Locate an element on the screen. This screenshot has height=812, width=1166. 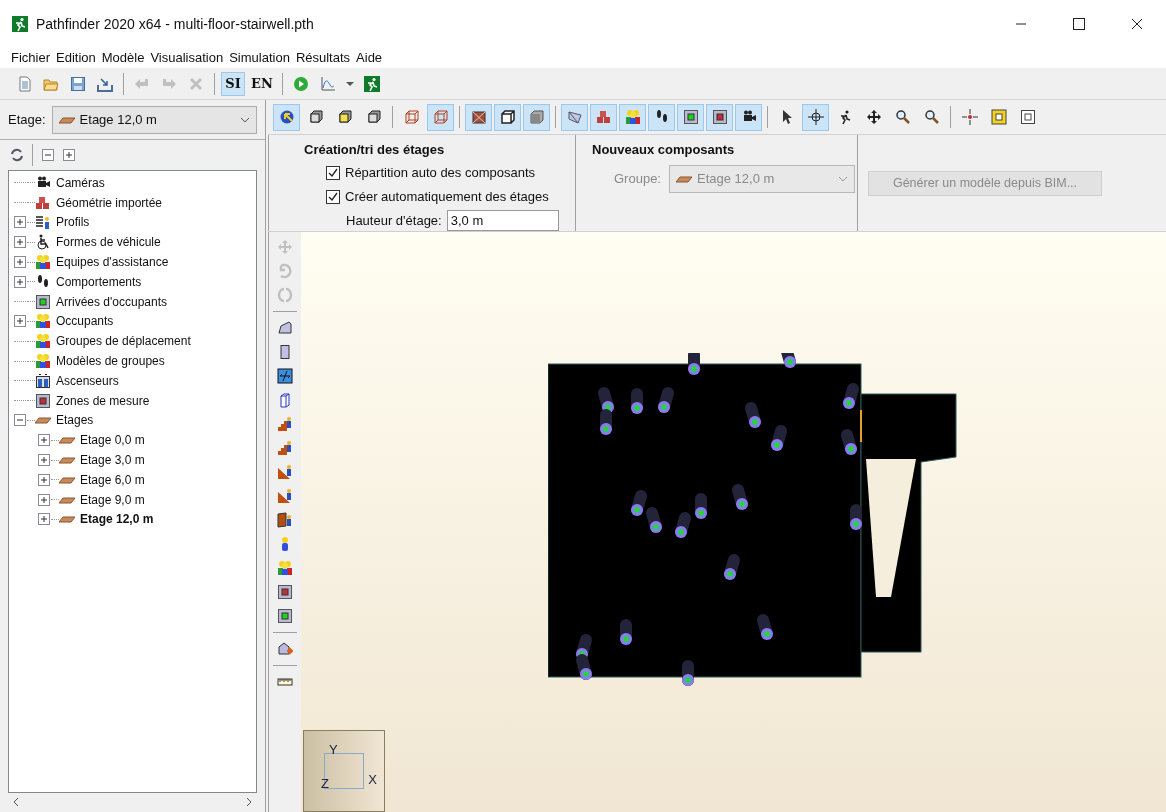
tree-item: Etage 0,0 m is located at coordinates (112, 440).